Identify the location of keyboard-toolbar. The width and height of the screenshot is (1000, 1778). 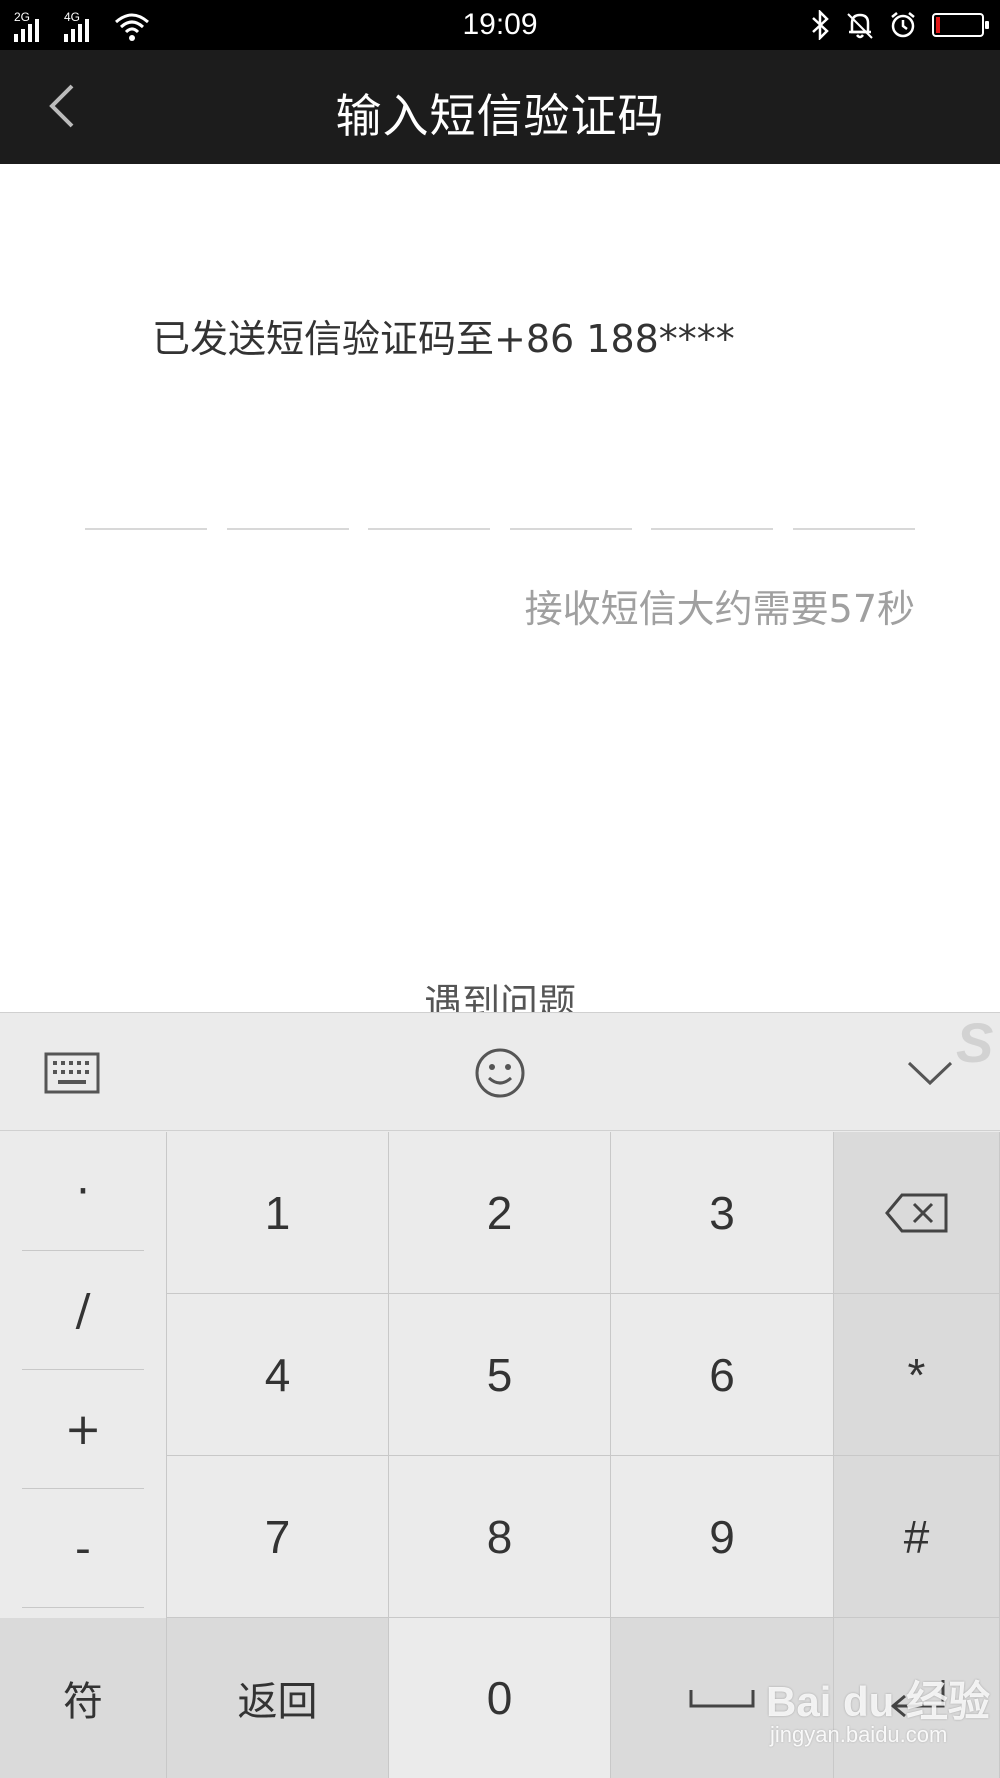
(500, 1072).